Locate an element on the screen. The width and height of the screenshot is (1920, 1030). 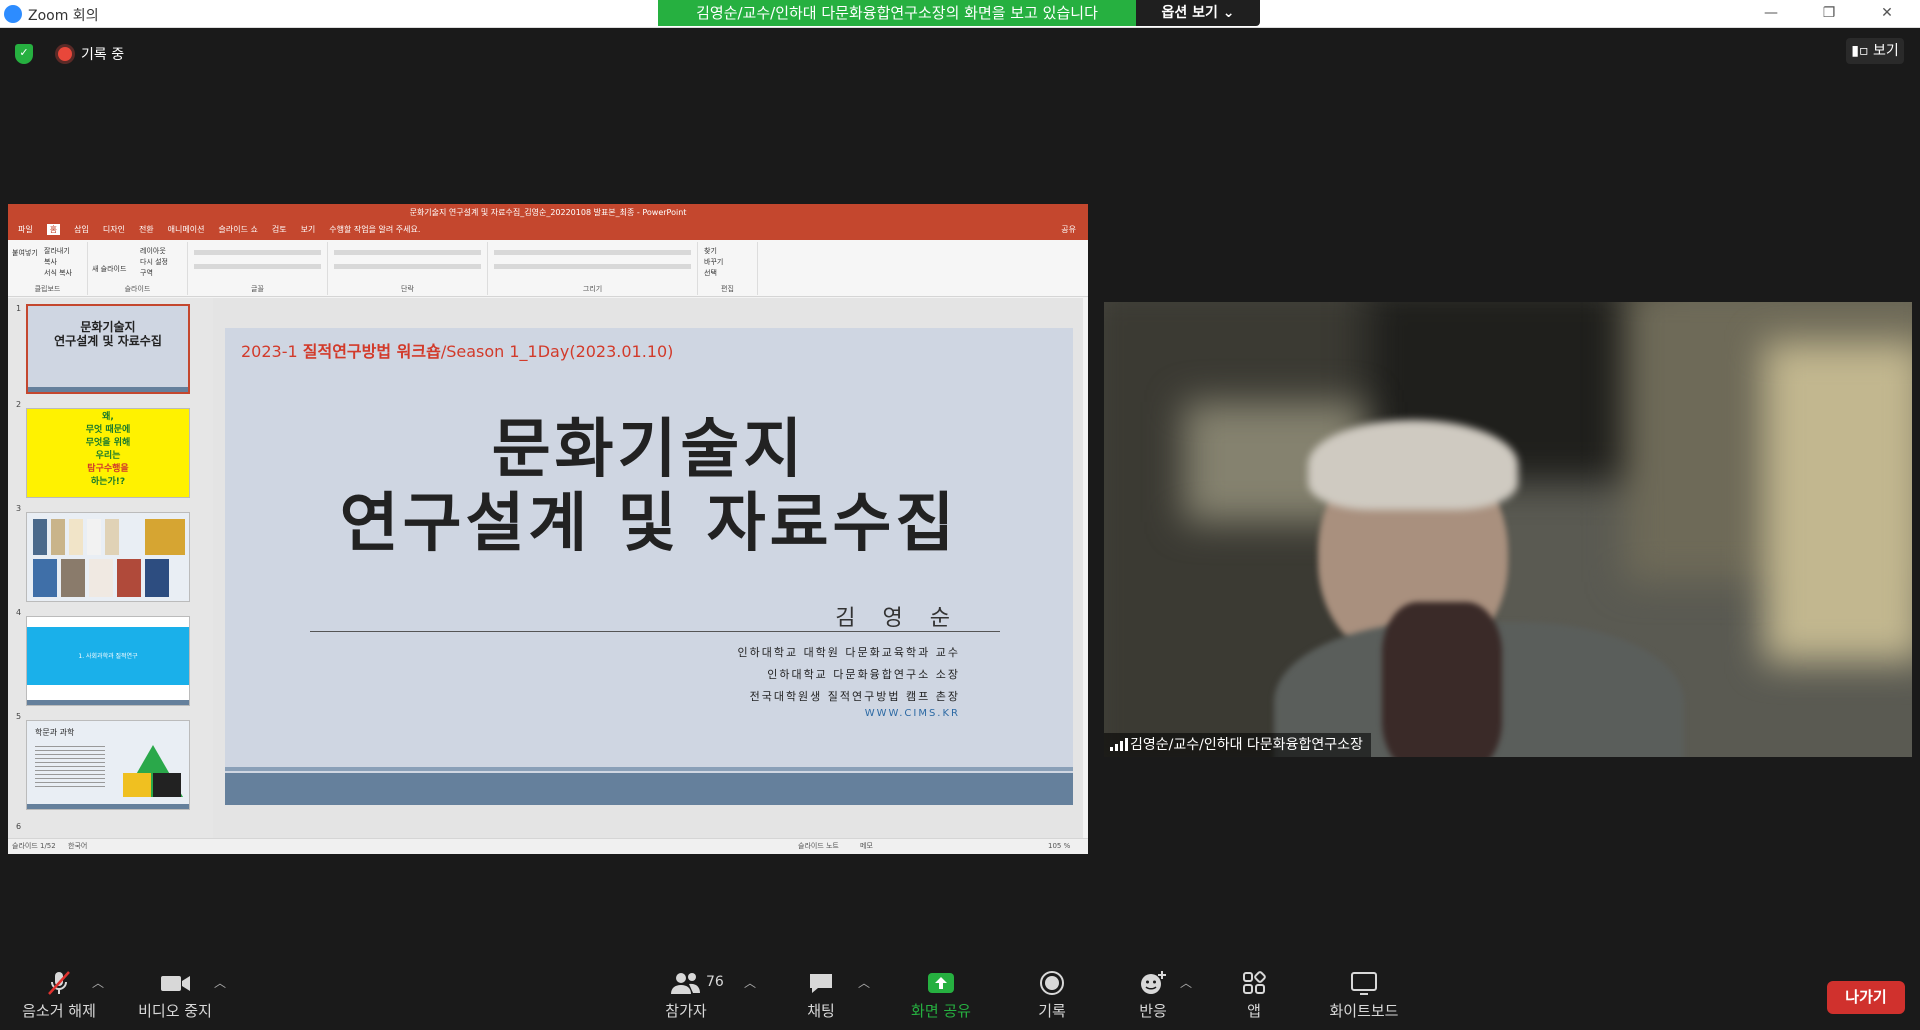
ribbon-group-label: 글꼴 is located at coordinates (257, 289).